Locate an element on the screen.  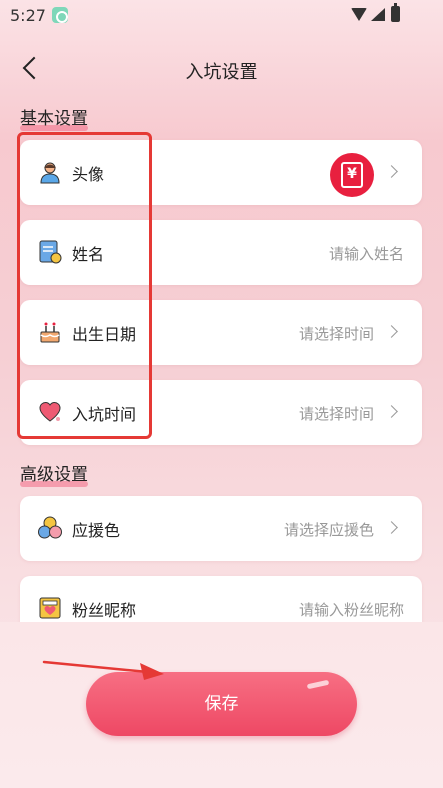
name-row: 姓名 请输入姓名 is located at coordinates (221, 252).